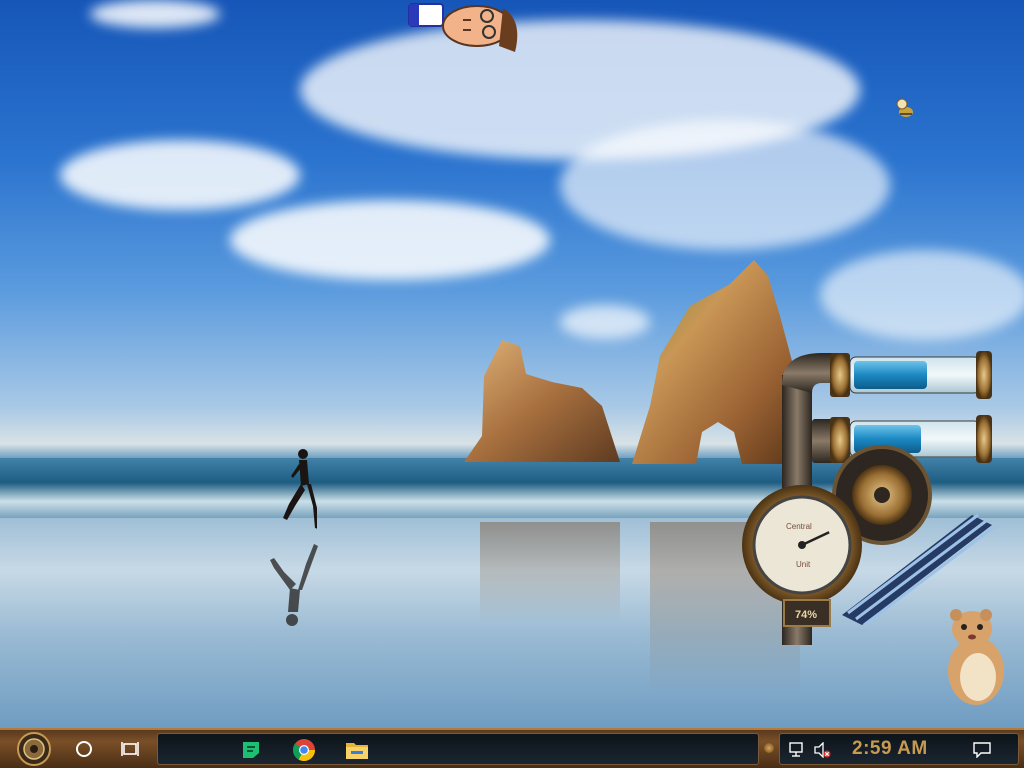 The width and height of the screenshot is (1024, 768). I want to click on volume-muted-icon, so click(822, 750).